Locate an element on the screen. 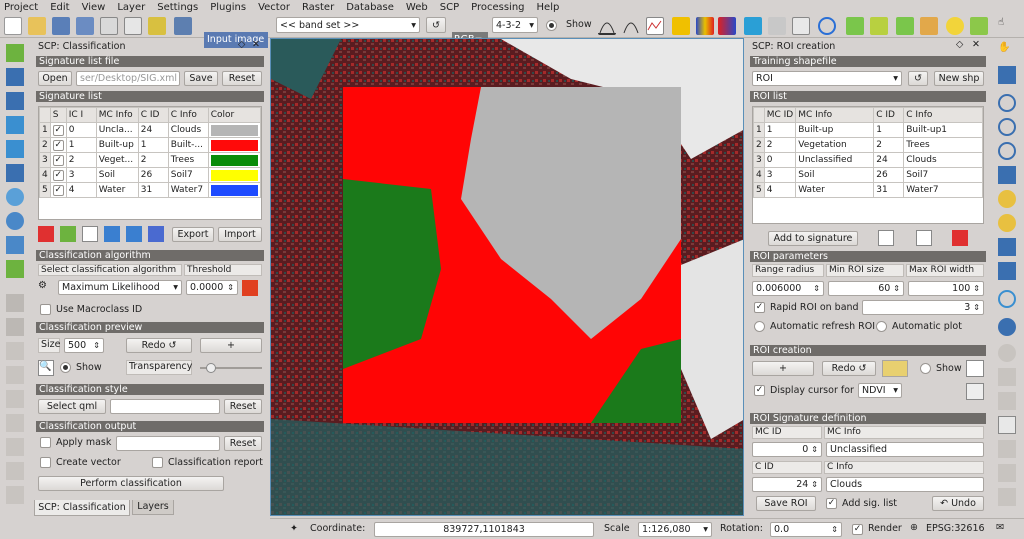 The width and height of the screenshot is (1024, 539). c-id-spinbox: 24 ⇕ is located at coordinates (787, 484).